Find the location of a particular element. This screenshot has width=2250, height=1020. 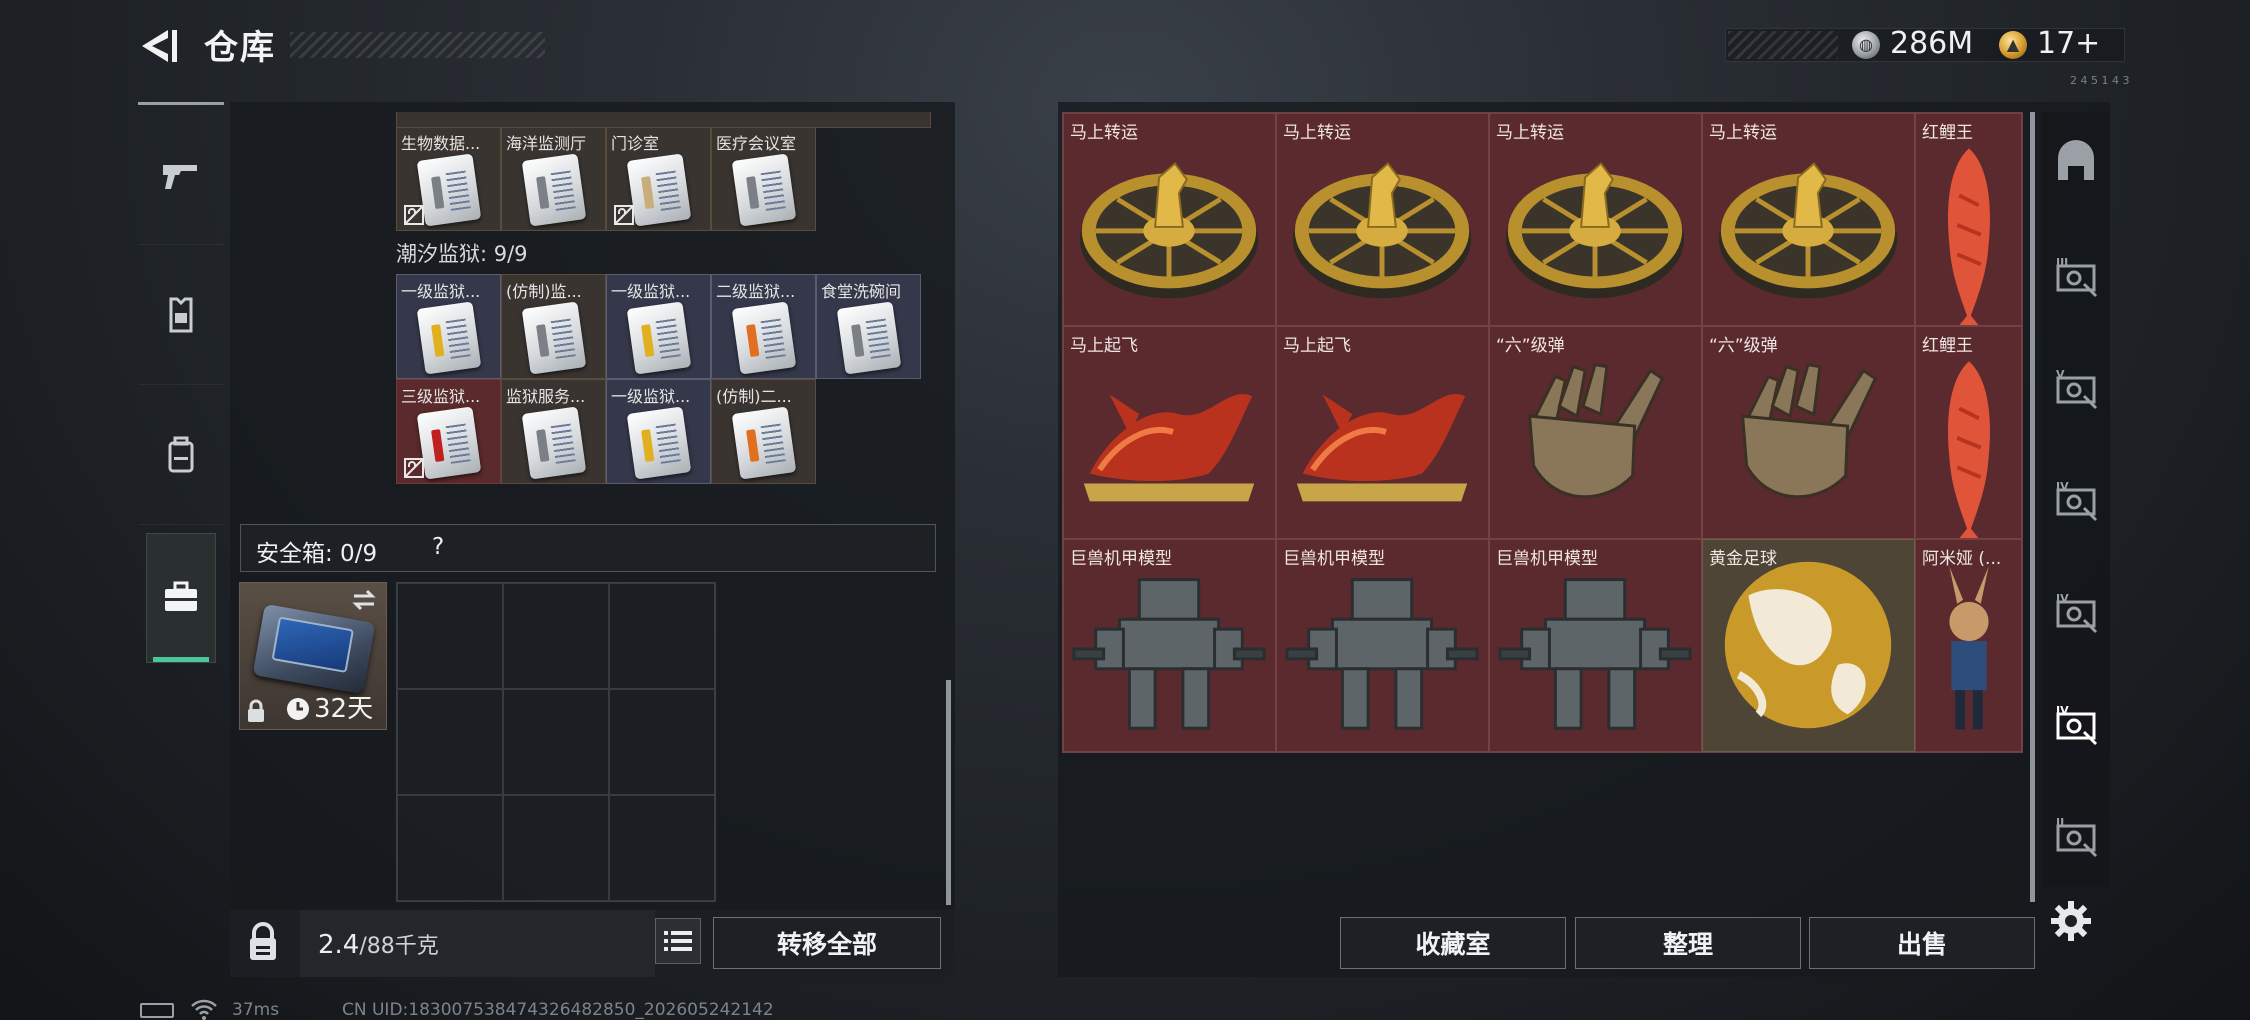

horse-item-image is located at coordinates (1169, 448).